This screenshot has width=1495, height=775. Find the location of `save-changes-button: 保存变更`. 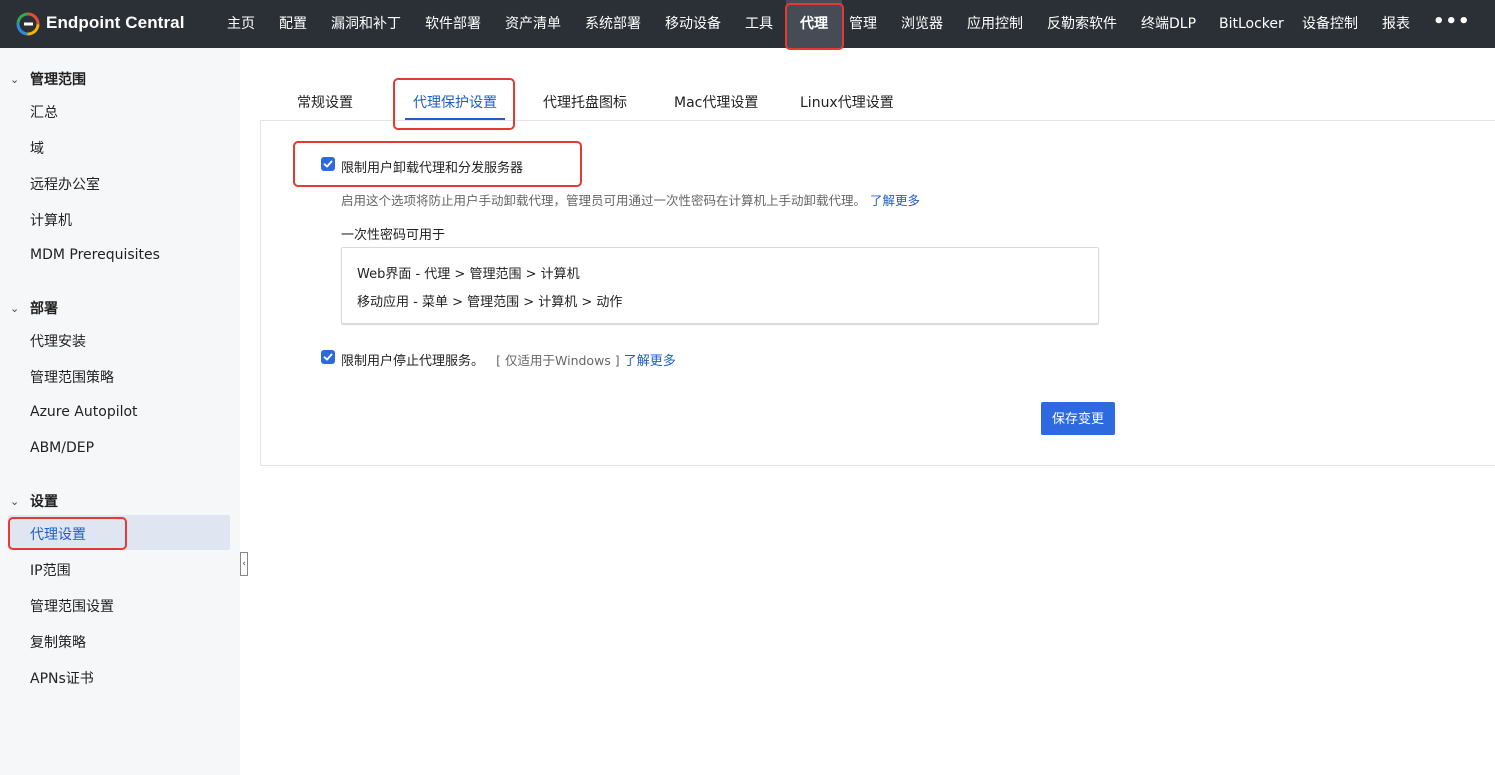

save-changes-button: 保存变更 is located at coordinates (1078, 418).